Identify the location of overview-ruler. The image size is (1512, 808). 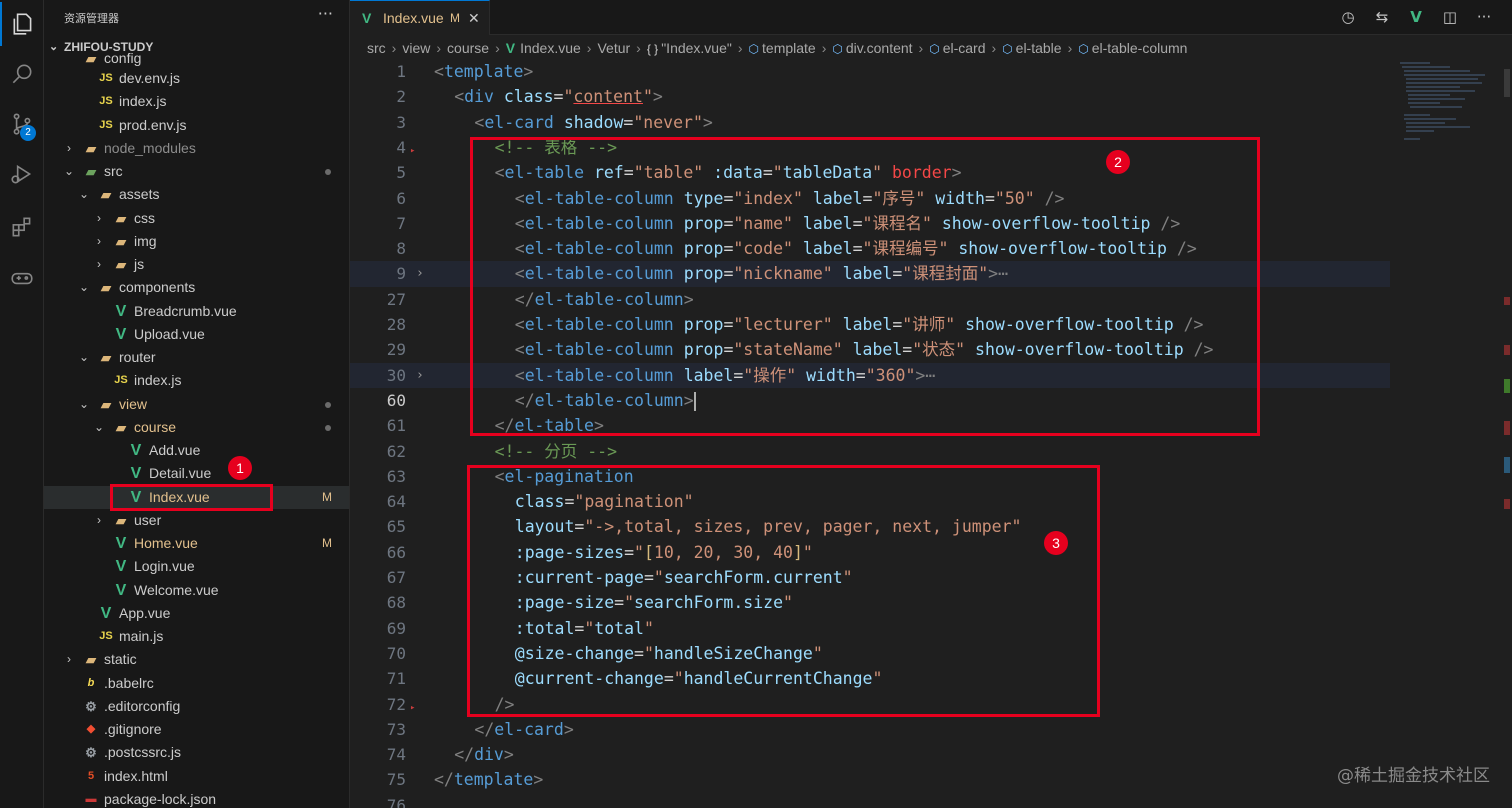
(1506, 433).